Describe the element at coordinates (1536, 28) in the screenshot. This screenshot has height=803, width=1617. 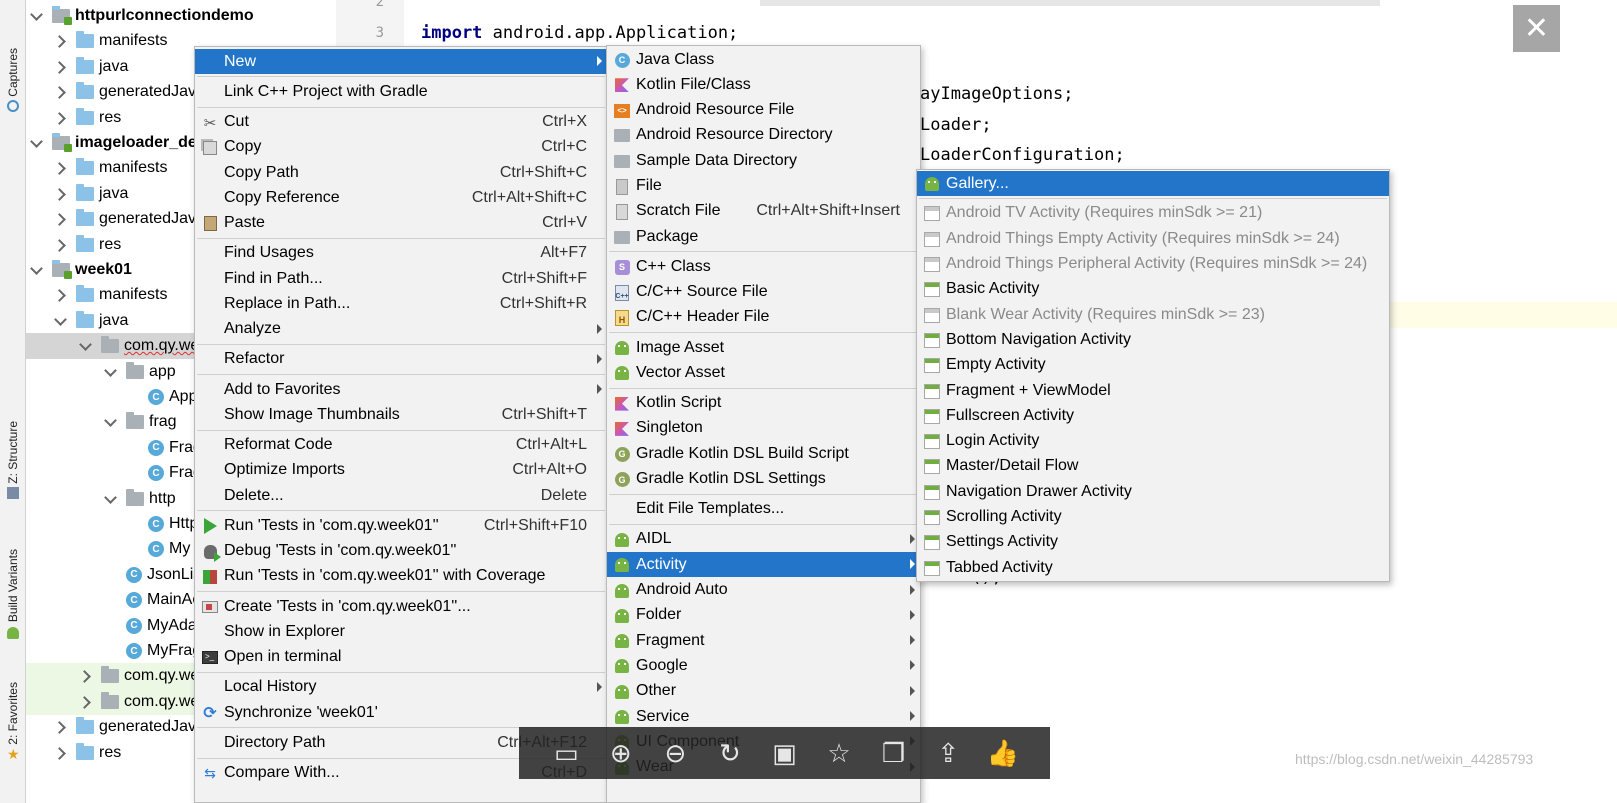
I see `close-viewer-button: ✕` at that location.